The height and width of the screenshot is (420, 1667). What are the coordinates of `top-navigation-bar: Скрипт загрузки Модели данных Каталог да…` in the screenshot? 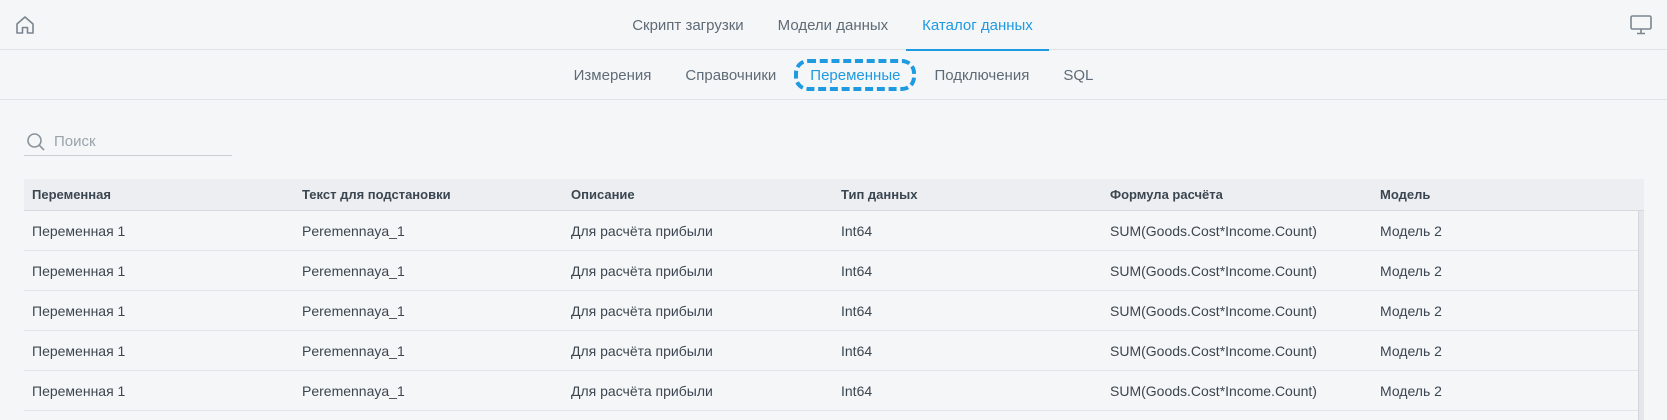 It's located at (833, 25).